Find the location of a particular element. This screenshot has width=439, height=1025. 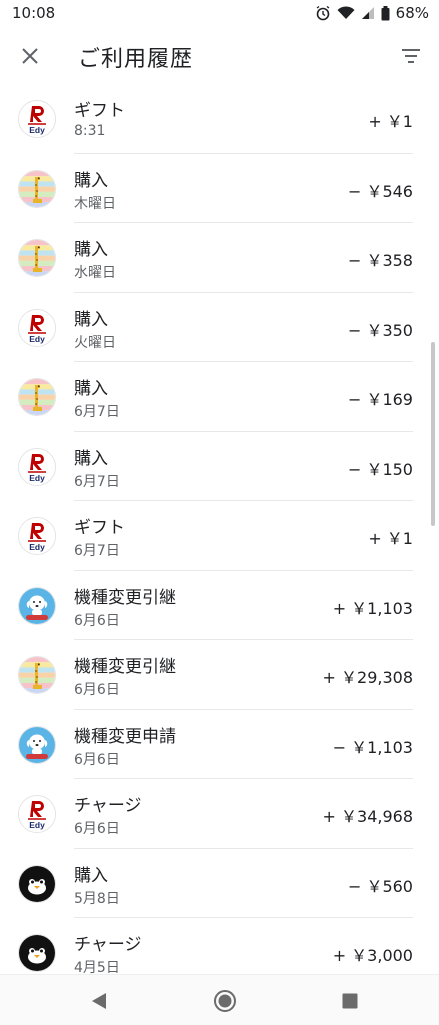

wifi-icon is located at coordinates (346, 13).